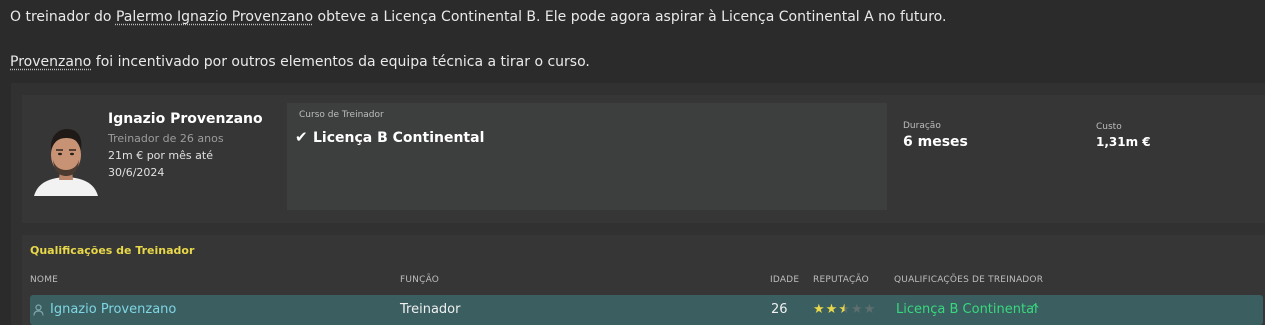  Describe the element at coordinates (967, 309) in the screenshot. I see `row-qualification: Licença B Continental` at that location.